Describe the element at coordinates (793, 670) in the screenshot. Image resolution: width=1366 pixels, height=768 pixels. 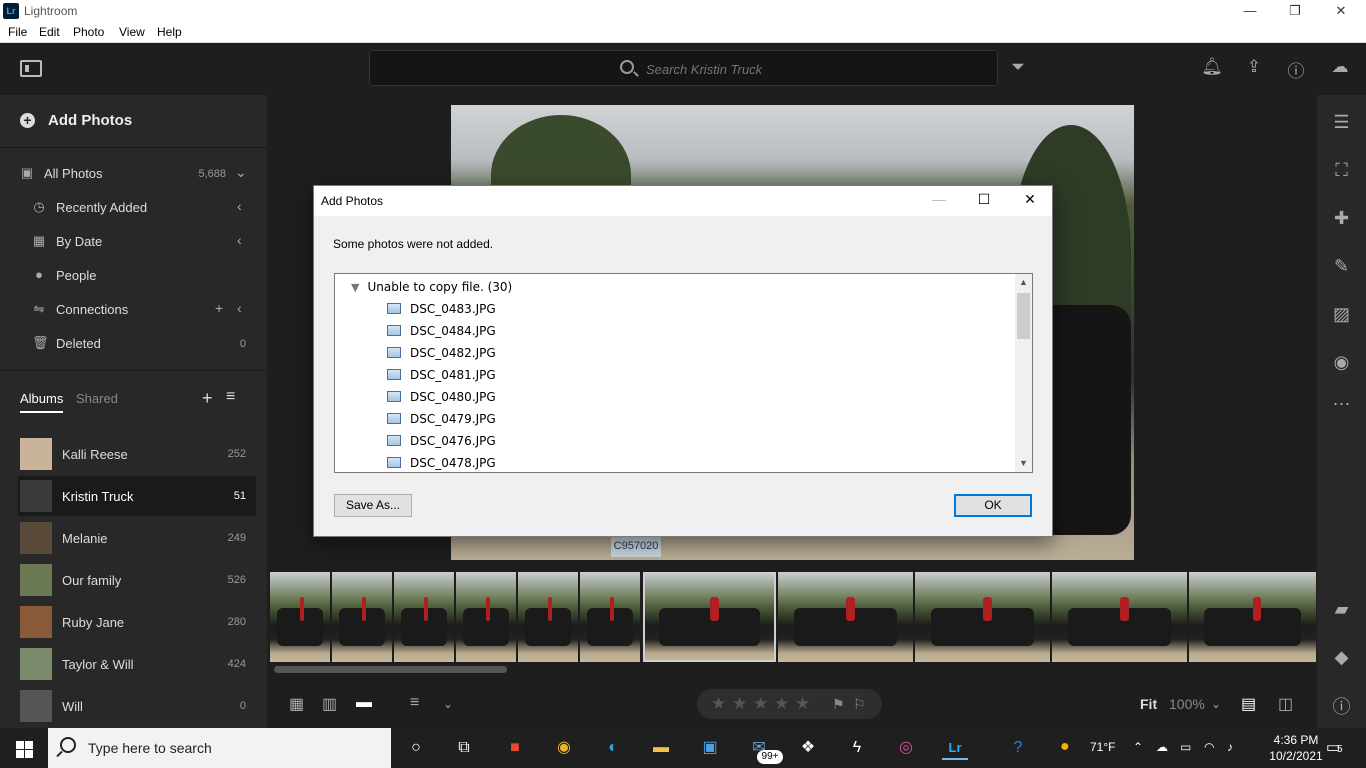
I see `filmstrip-scrollbar` at that location.